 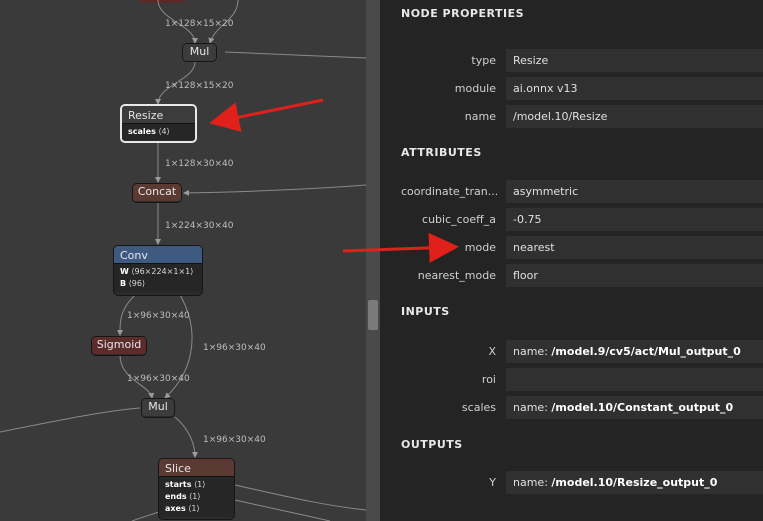 I want to click on edge-label-conv-right: 1×96×30×40, so click(x=234, y=348).